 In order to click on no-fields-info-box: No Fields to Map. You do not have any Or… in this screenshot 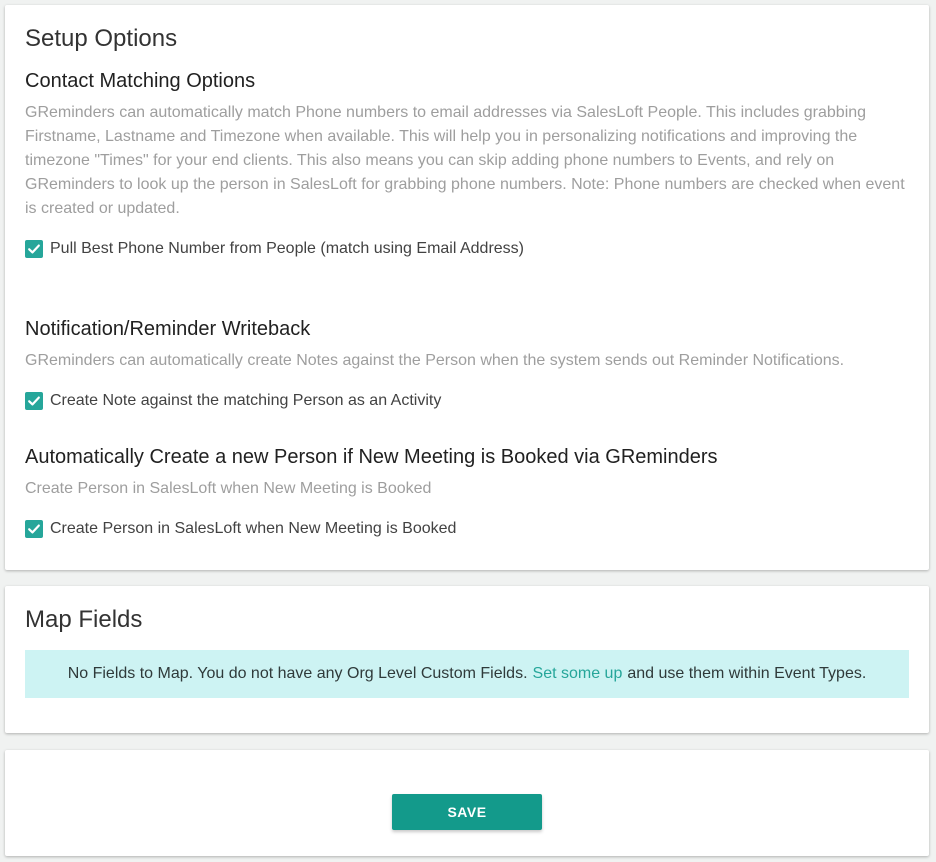, I will do `click(467, 674)`.